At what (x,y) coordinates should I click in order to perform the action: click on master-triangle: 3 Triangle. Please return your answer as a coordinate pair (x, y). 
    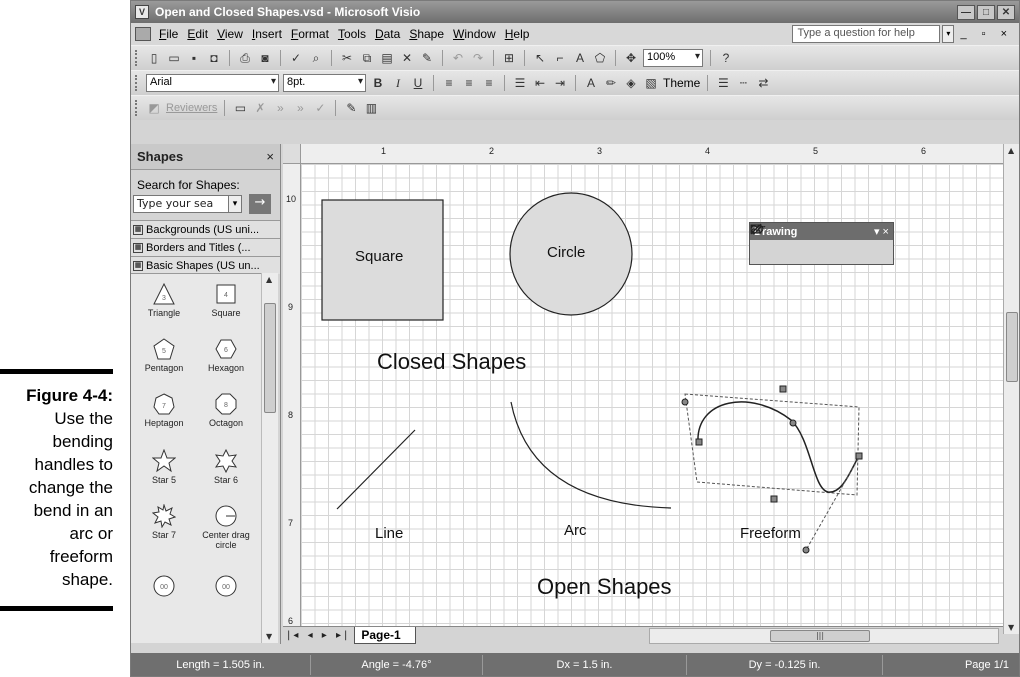
    Looking at the image, I should click on (164, 300).